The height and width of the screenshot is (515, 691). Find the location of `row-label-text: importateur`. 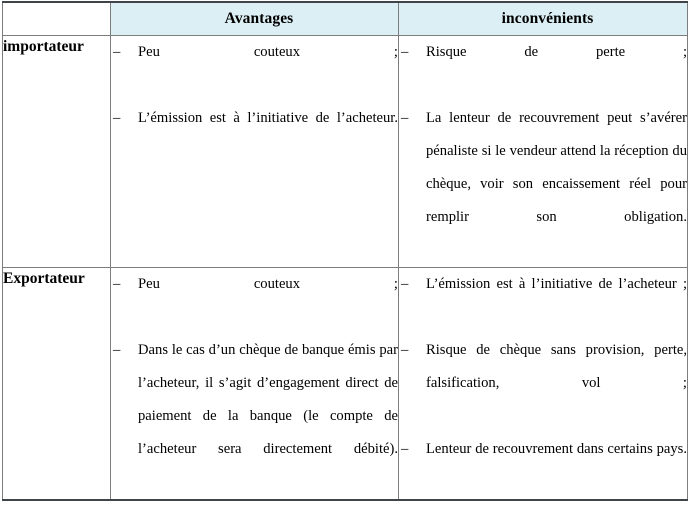

row-label-text: importateur is located at coordinates (43, 46).